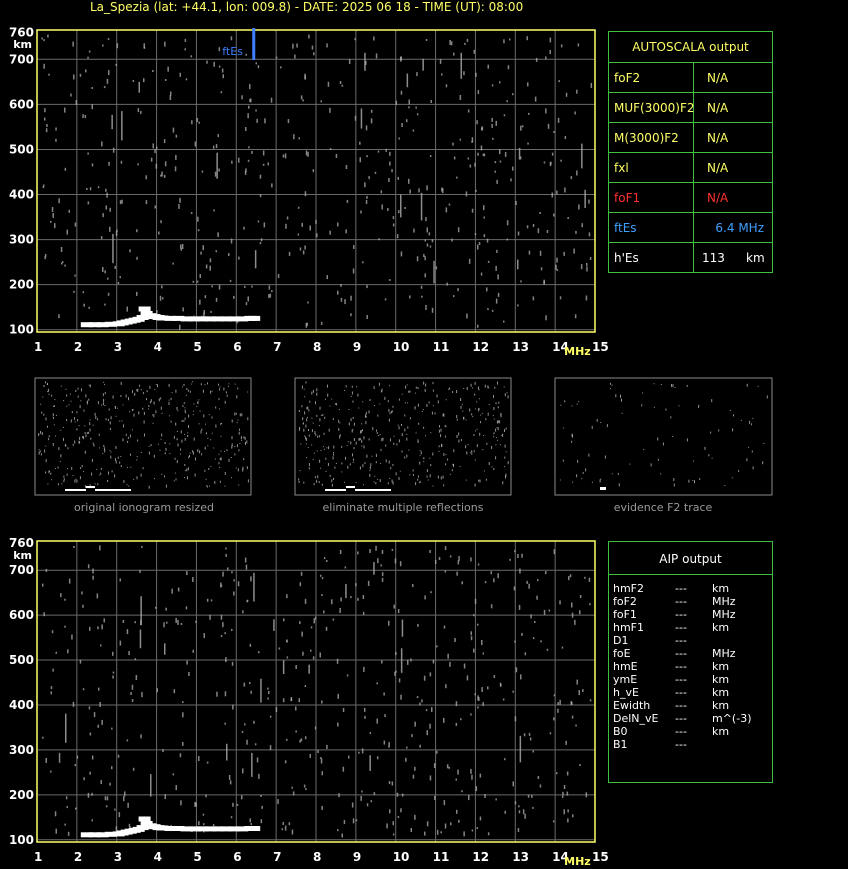 This screenshot has height=869, width=848. Describe the element at coordinates (690, 666) in the screenshot. I see `aip-row: hmE --- km` at that location.